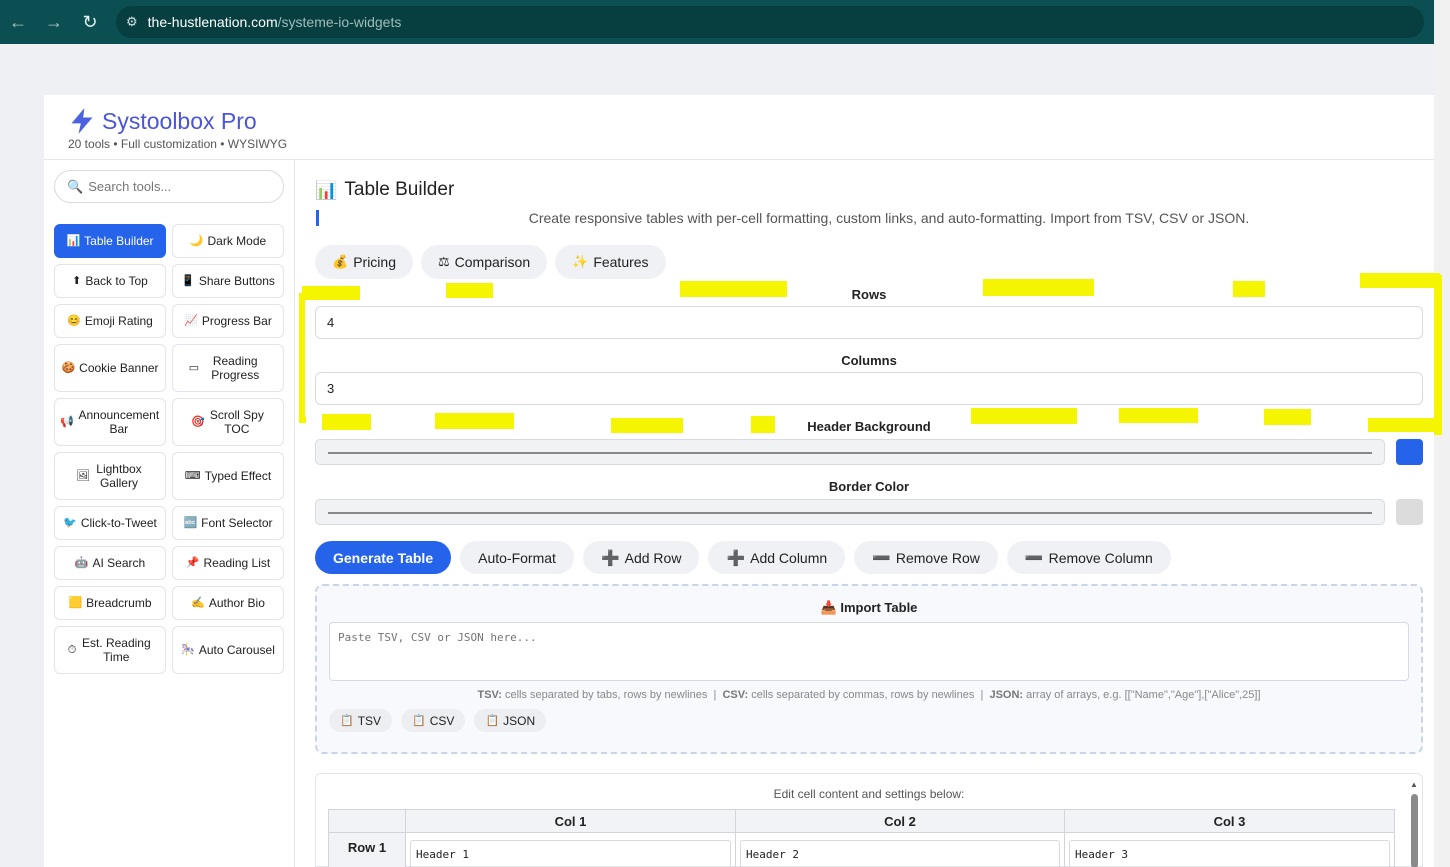  What do you see at coordinates (367, 849) in the screenshot?
I see `row-header: Row 1` at bounding box center [367, 849].